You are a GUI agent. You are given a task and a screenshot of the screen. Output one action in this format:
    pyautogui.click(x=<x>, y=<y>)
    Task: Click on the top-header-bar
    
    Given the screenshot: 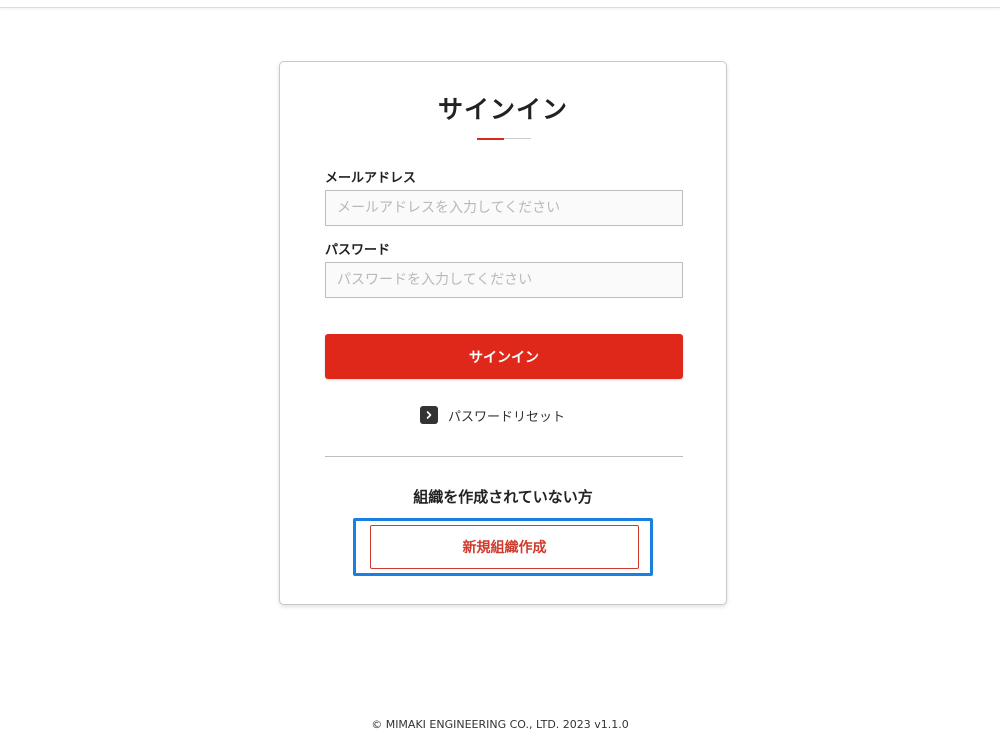 What is the action you would take?
    pyautogui.click(x=500, y=4)
    